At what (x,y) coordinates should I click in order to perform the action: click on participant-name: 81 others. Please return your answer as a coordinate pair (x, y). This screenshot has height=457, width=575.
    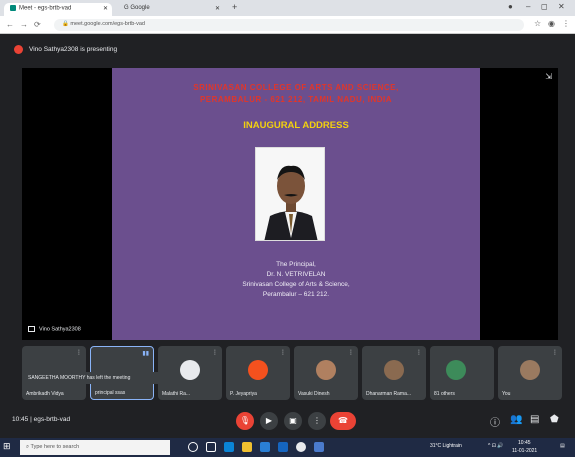
    Looking at the image, I should click on (444, 394).